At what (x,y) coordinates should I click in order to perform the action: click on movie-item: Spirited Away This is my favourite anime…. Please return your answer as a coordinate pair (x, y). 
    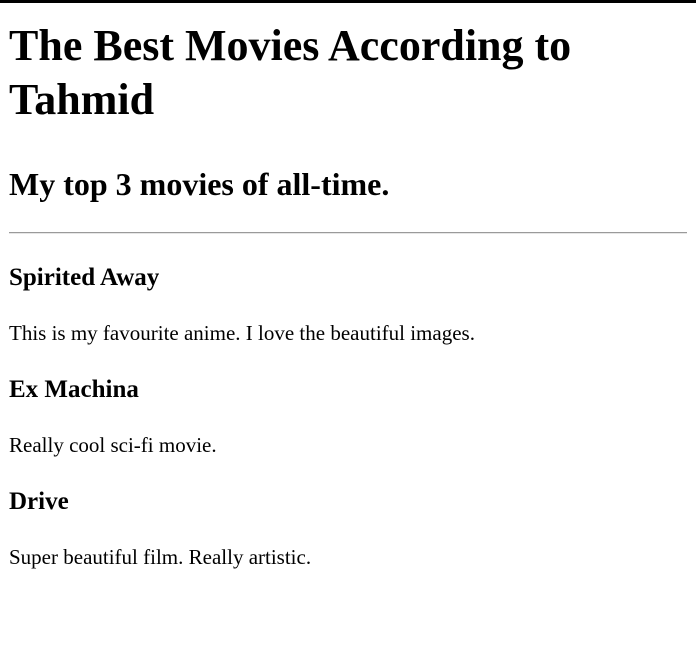
    Looking at the image, I should click on (348, 304).